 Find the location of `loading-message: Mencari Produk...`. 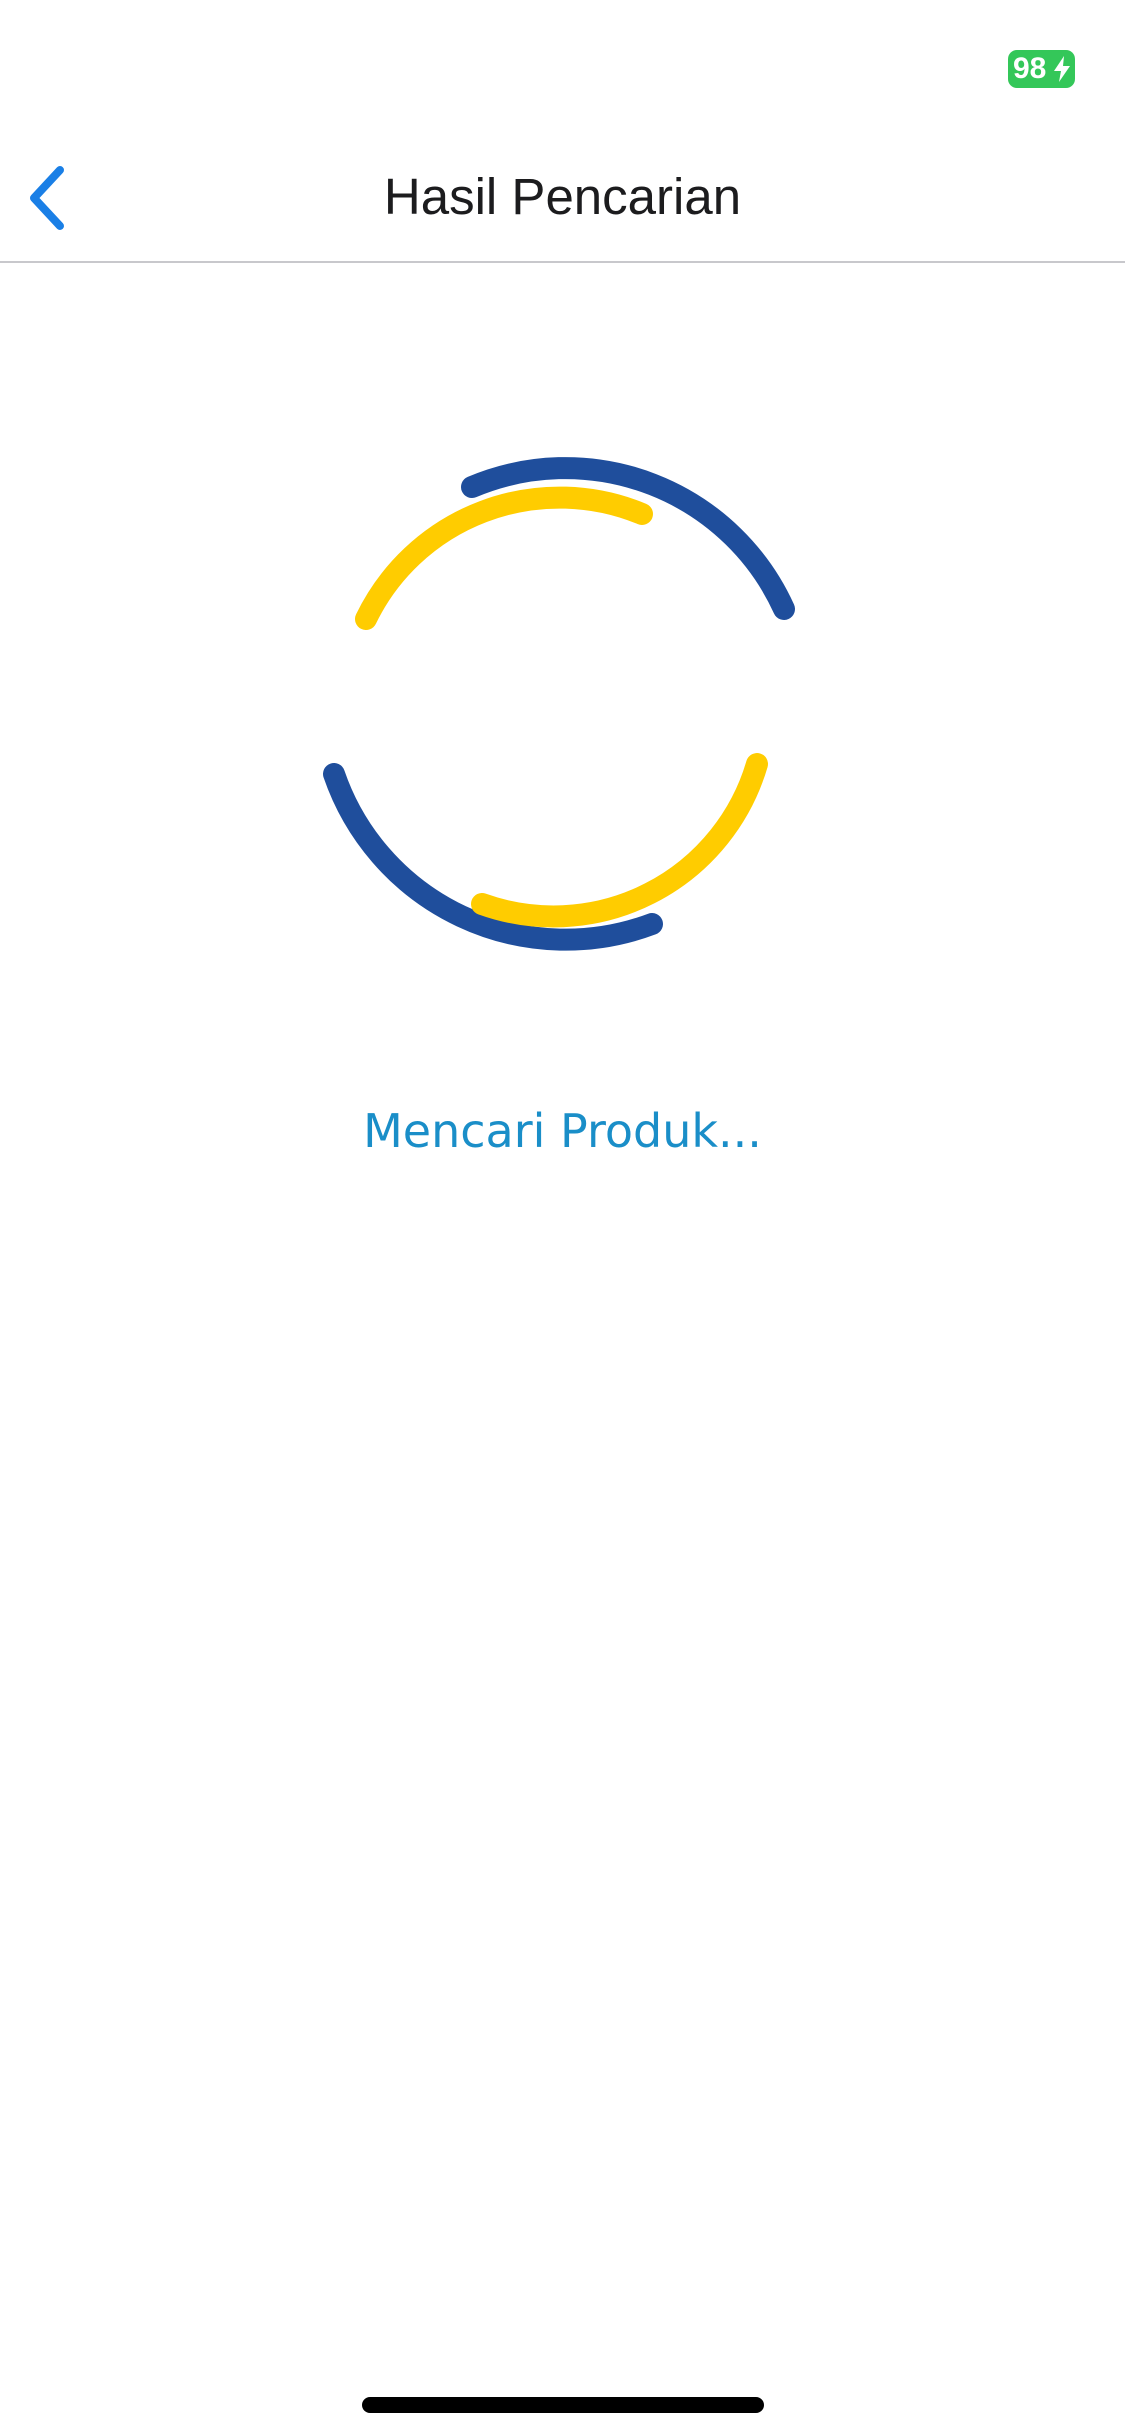

loading-message: Mencari Produk... is located at coordinates (562, 1131).